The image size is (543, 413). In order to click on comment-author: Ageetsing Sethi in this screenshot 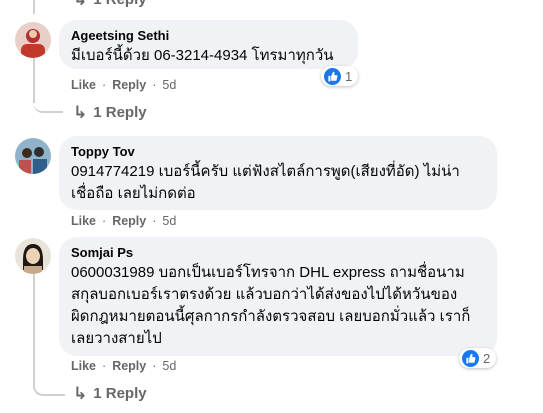, I will do `click(208, 36)`.